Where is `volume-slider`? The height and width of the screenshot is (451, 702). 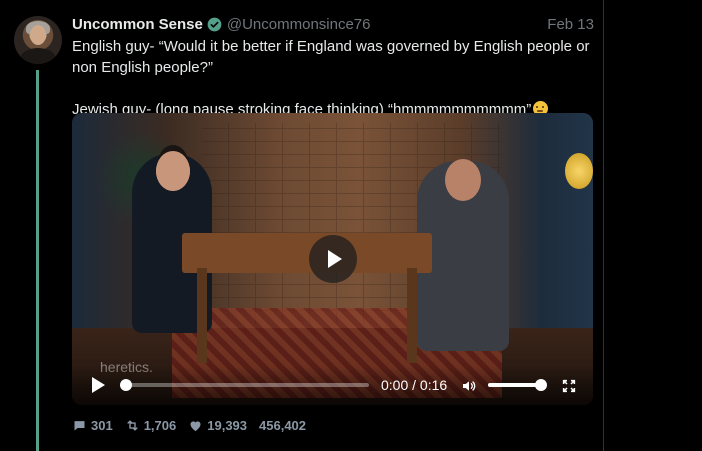 volume-slider is located at coordinates (518, 385).